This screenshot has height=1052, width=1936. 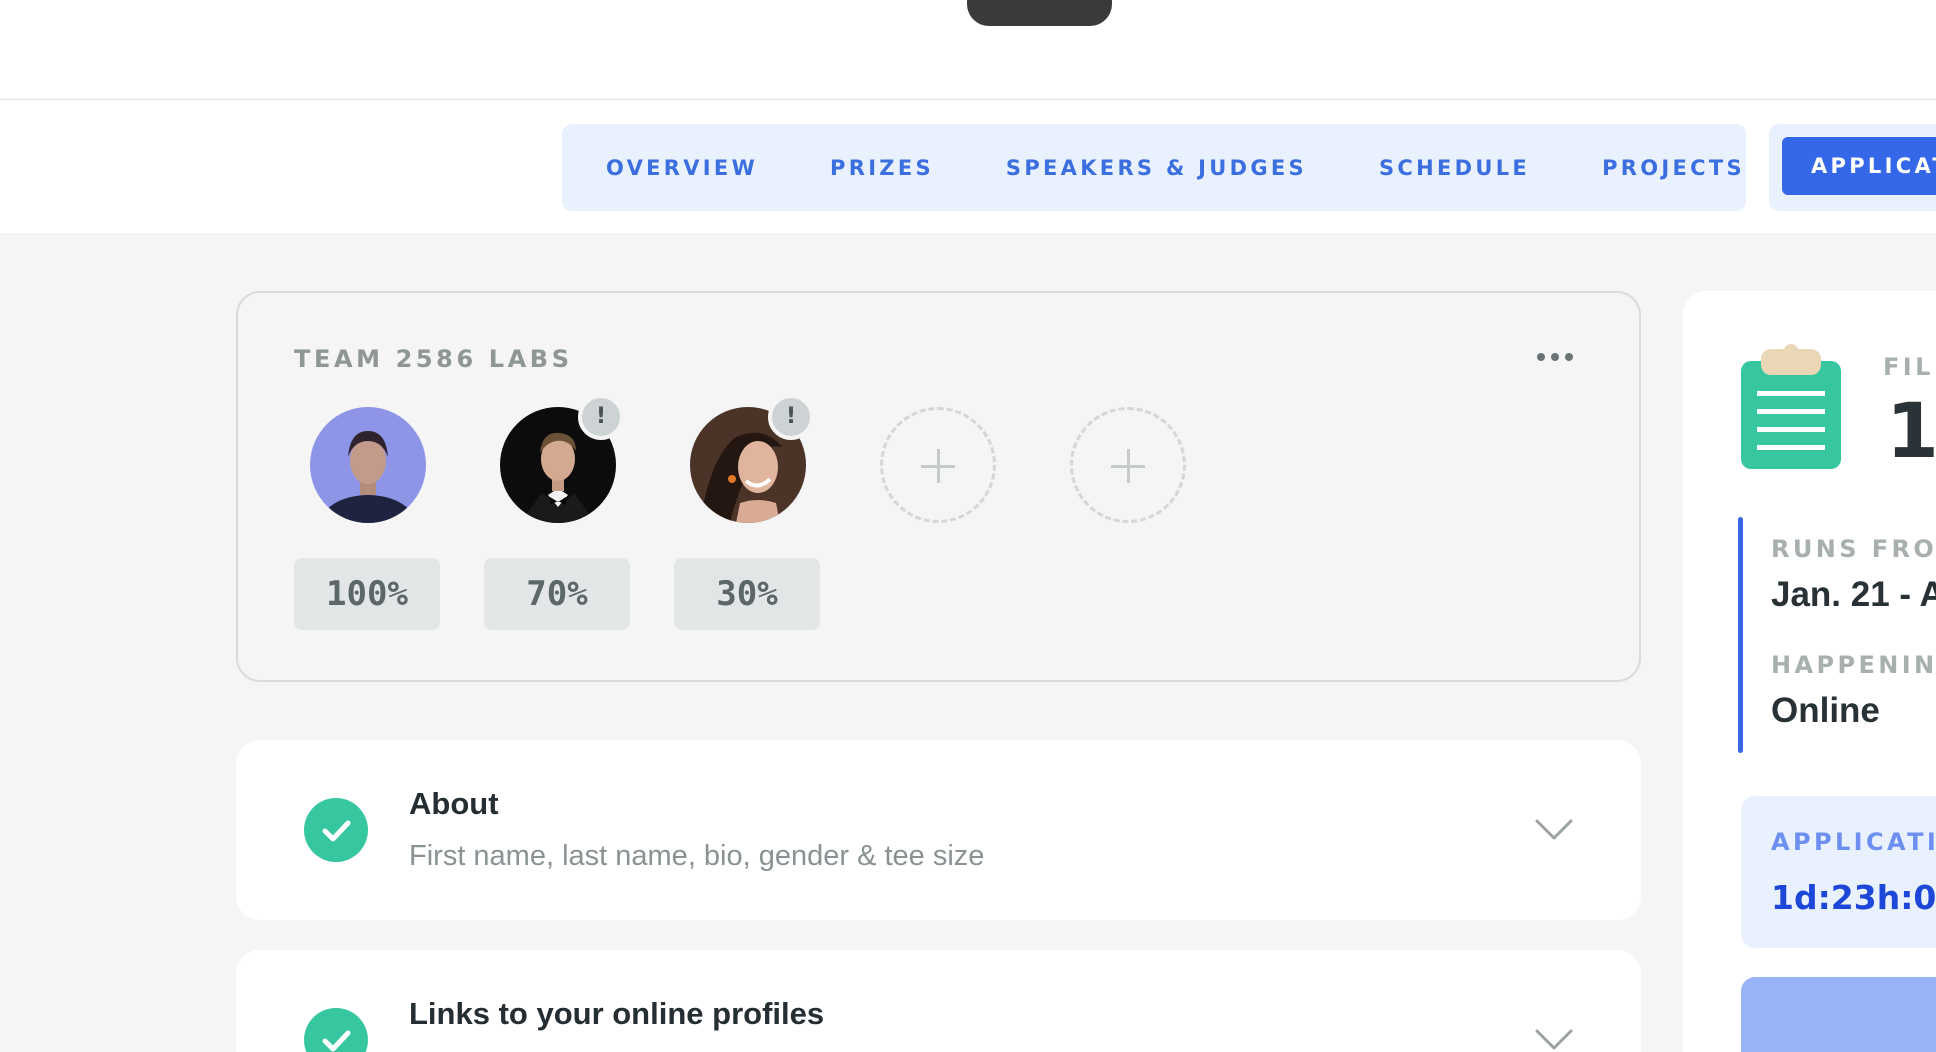 I want to click on clipboard-icon, so click(x=1791, y=406).